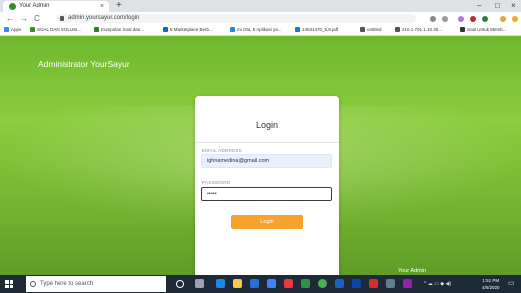 Image resolution: width=521 pixels, height=293 pixels. I want to click on tray-icons: ^ ☁ ▭ ◆ ◀), so click(437, 284).